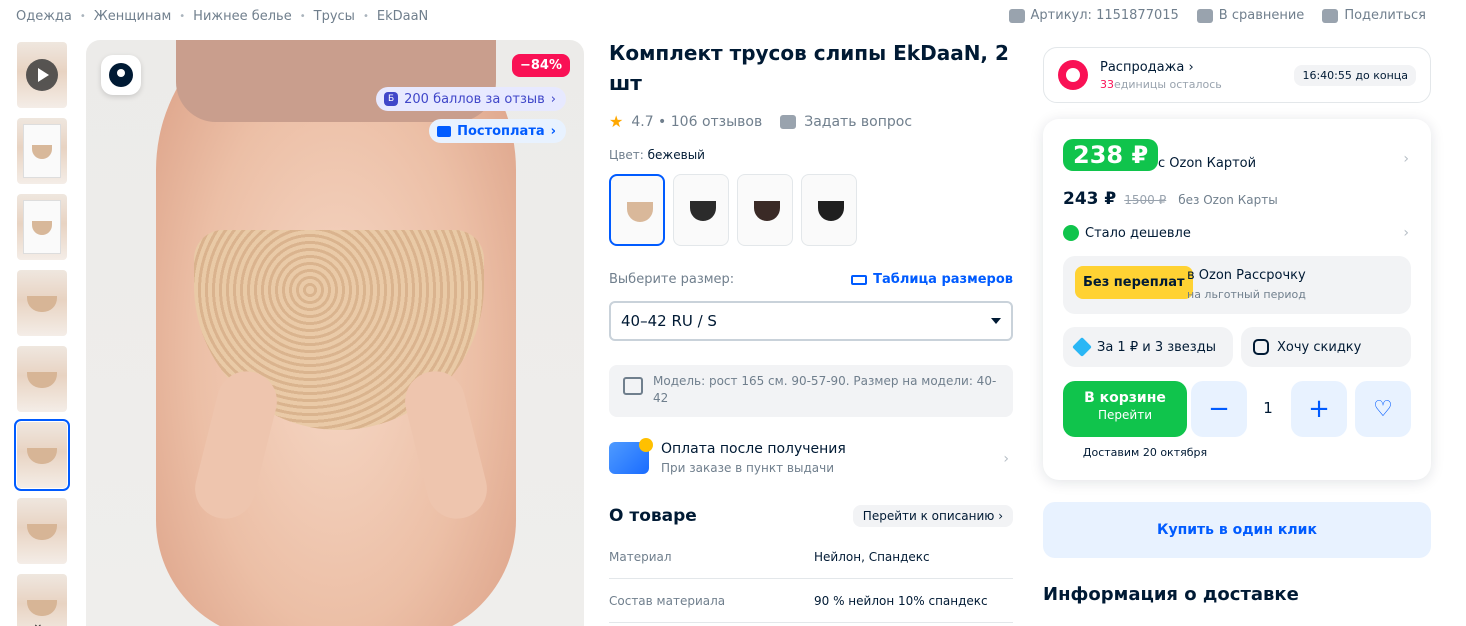 The width and height of the screenshot is (1466, 626). I want to click on breadcrumb-item: Нижнее белье, so click(242, 16).